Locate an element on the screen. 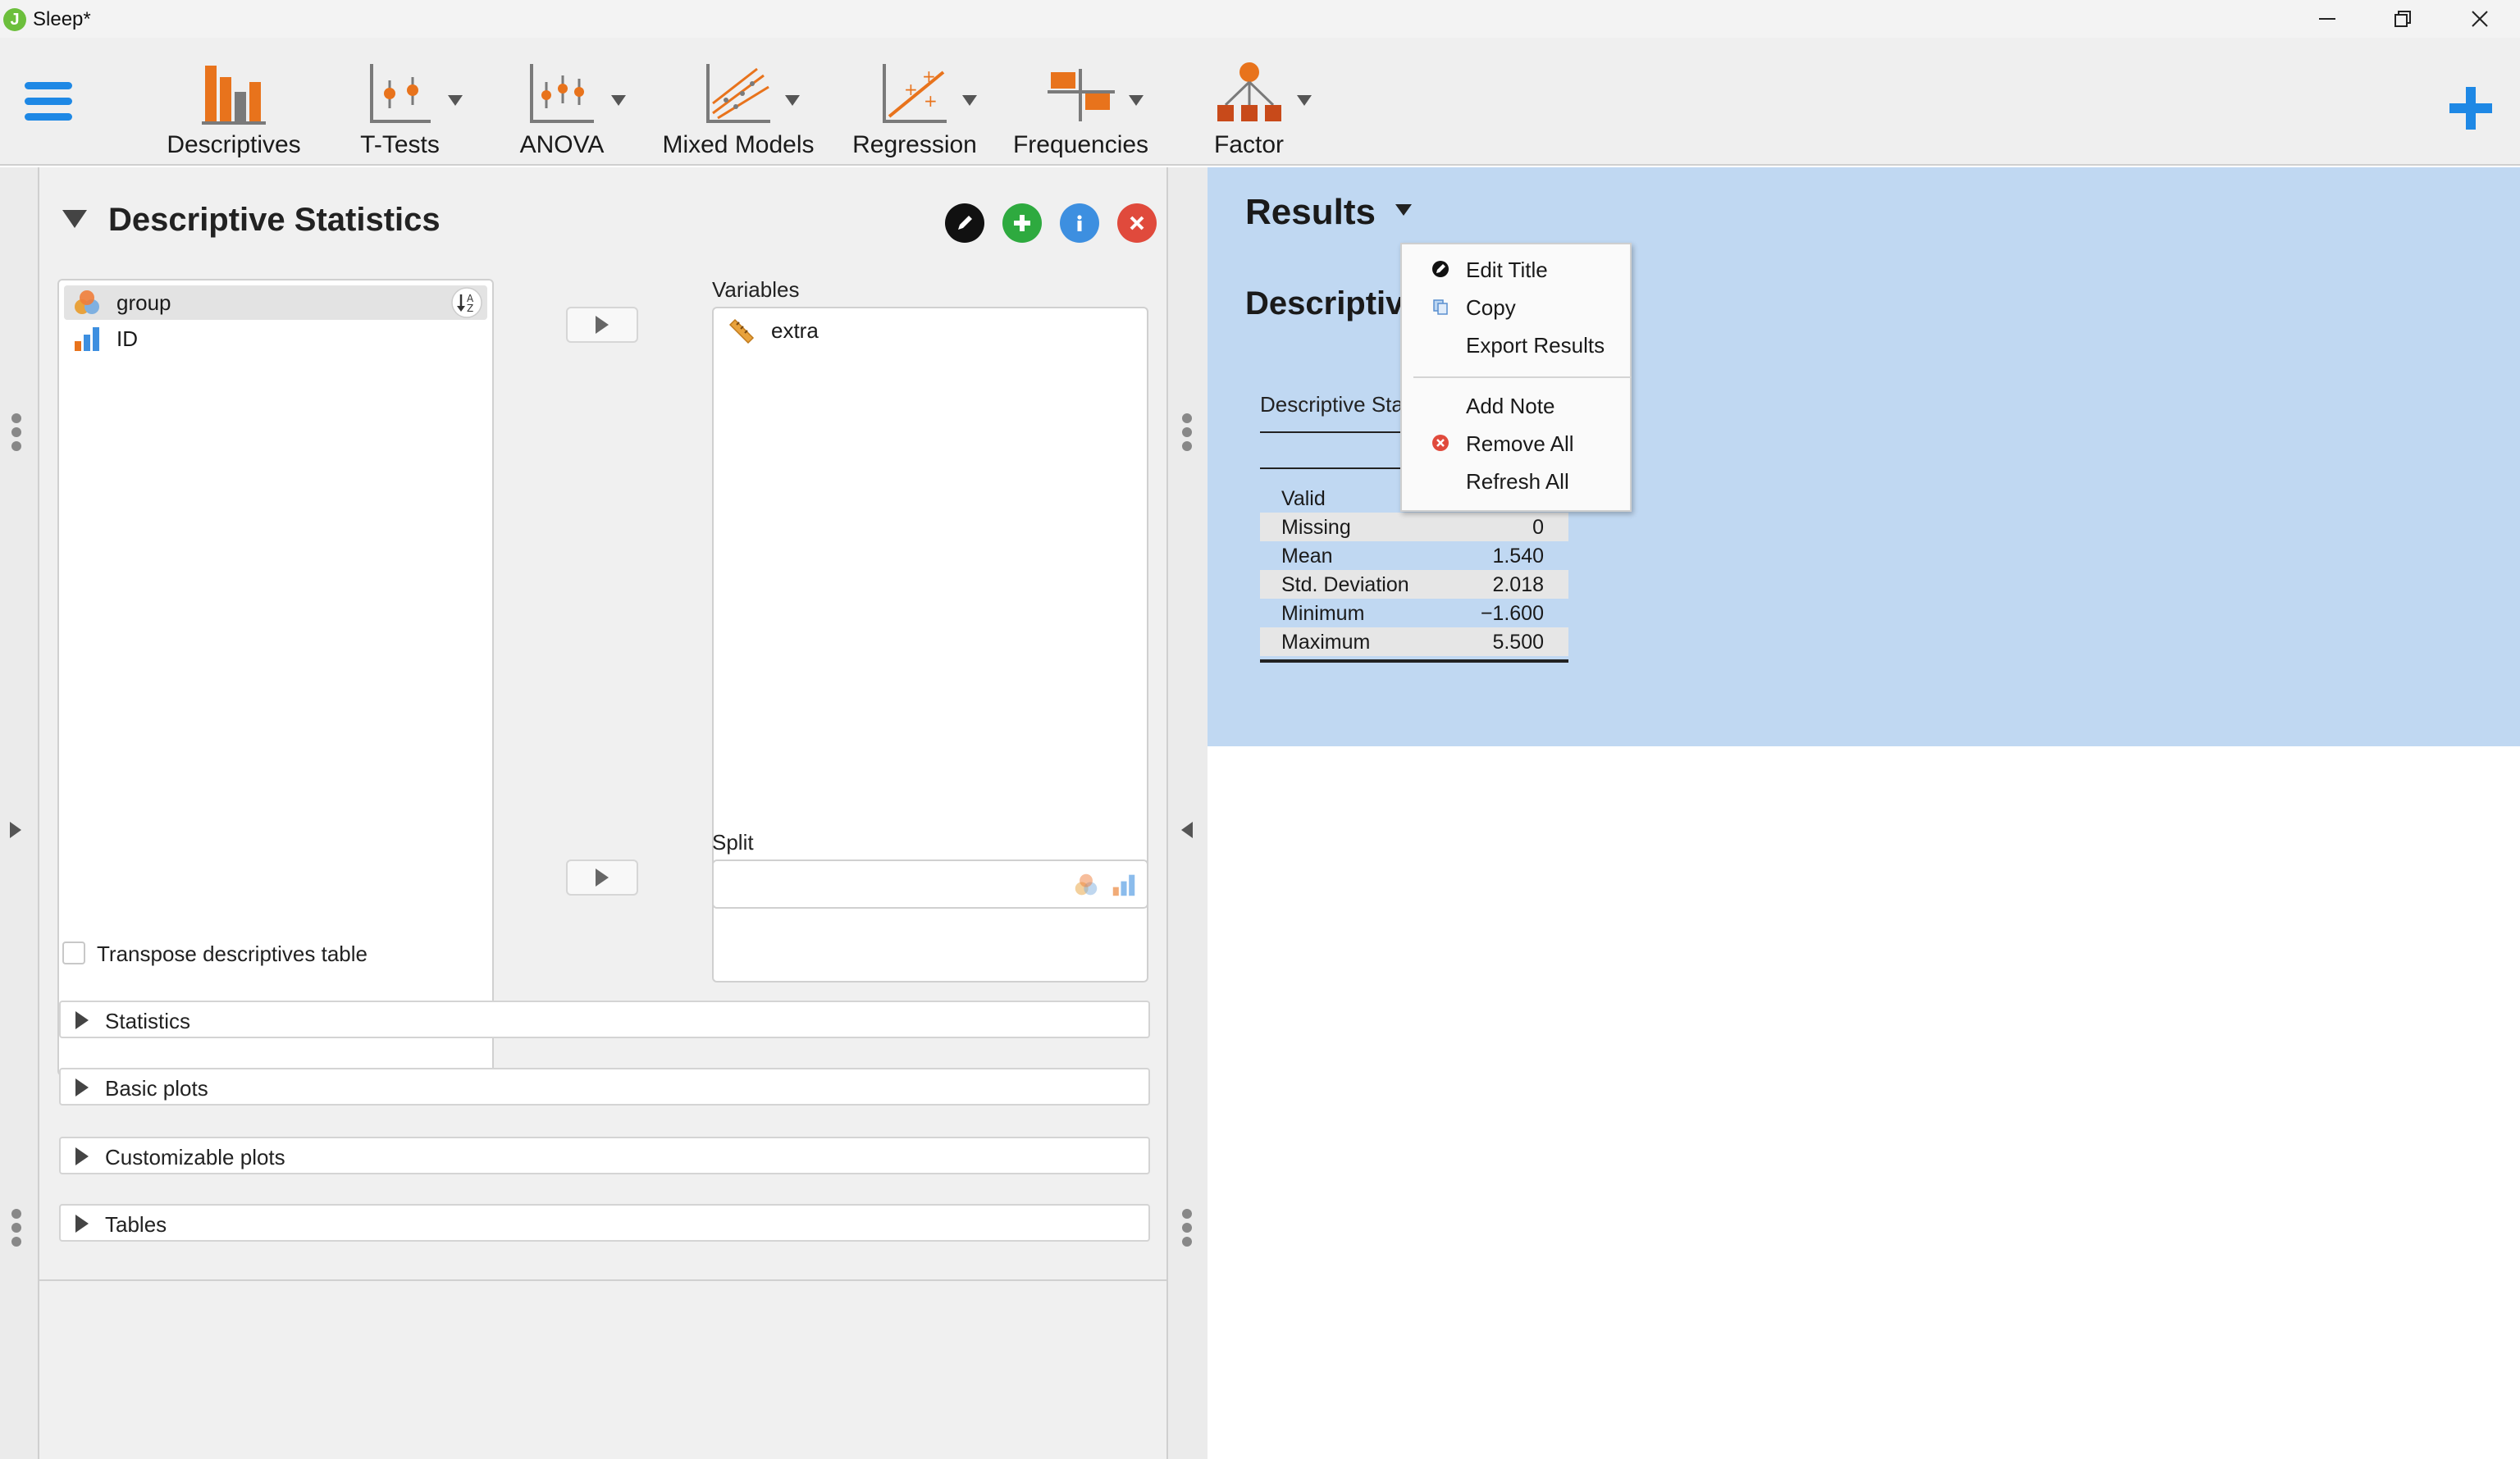 The height and width of the screenshot is (1459, 2520). variable-name: ID is located at coordinates (127, 338).